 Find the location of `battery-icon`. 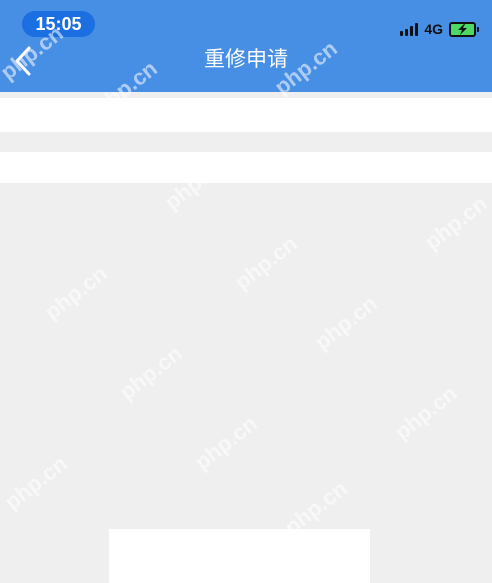

battery-icon is located at coordinates (464, 29).